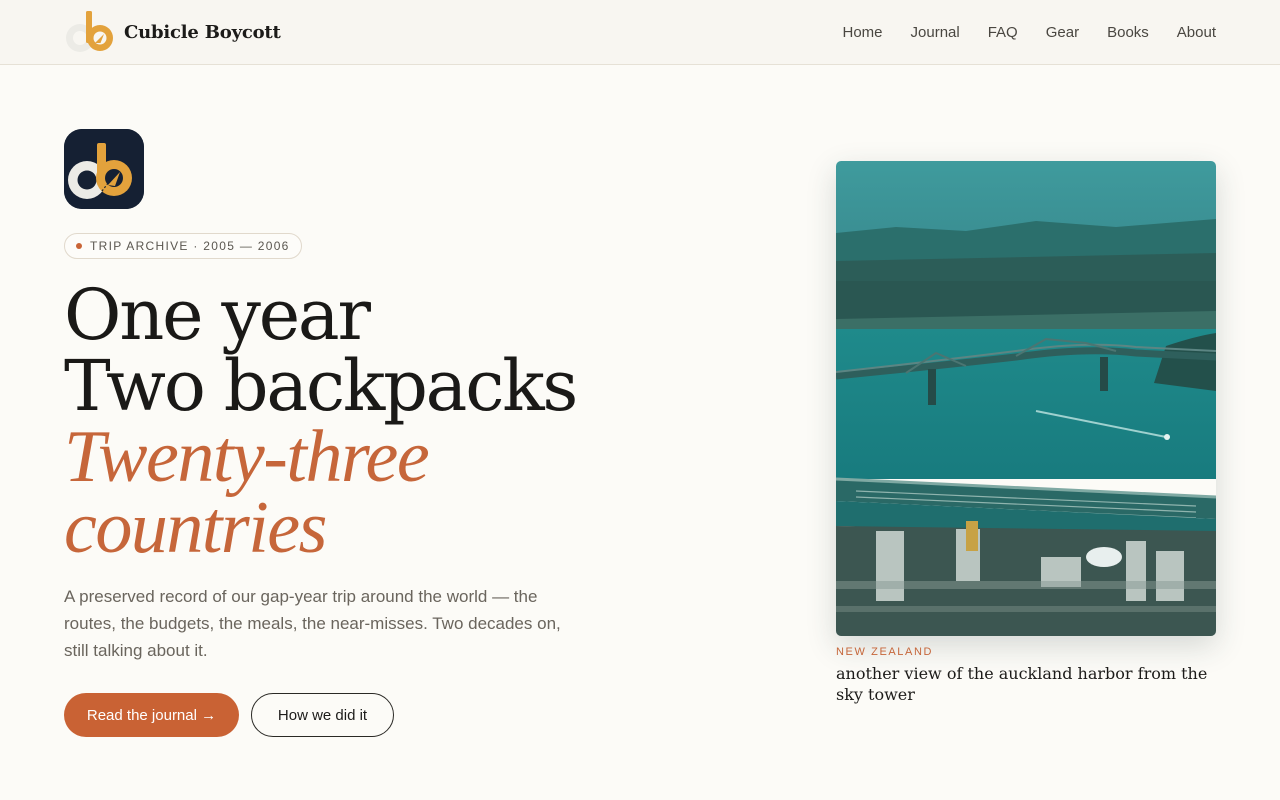 Image resolution: width=1280 pixels, height=800 pixels. Describe the element at coordinates (885, 652) in the screenshot. I see `photo-country-label: NEW ZEALAND` at that location.